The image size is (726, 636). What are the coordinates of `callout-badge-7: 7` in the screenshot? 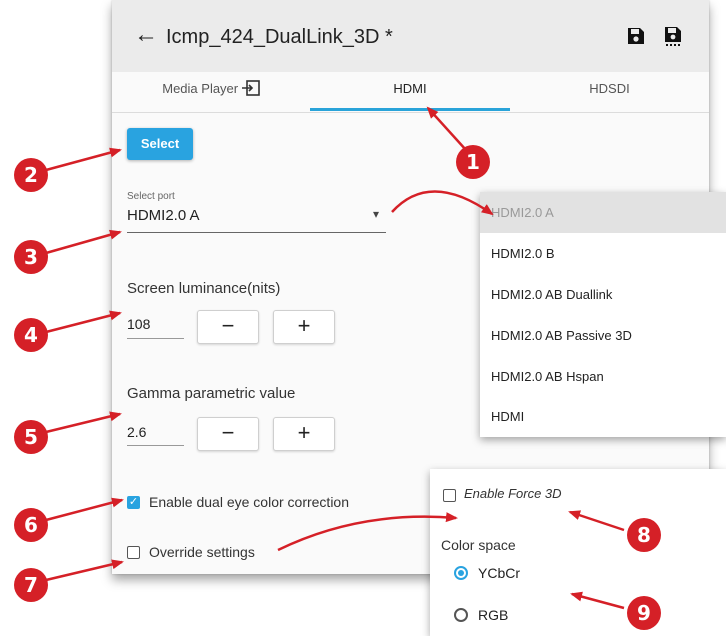 It's located at (31, 585).